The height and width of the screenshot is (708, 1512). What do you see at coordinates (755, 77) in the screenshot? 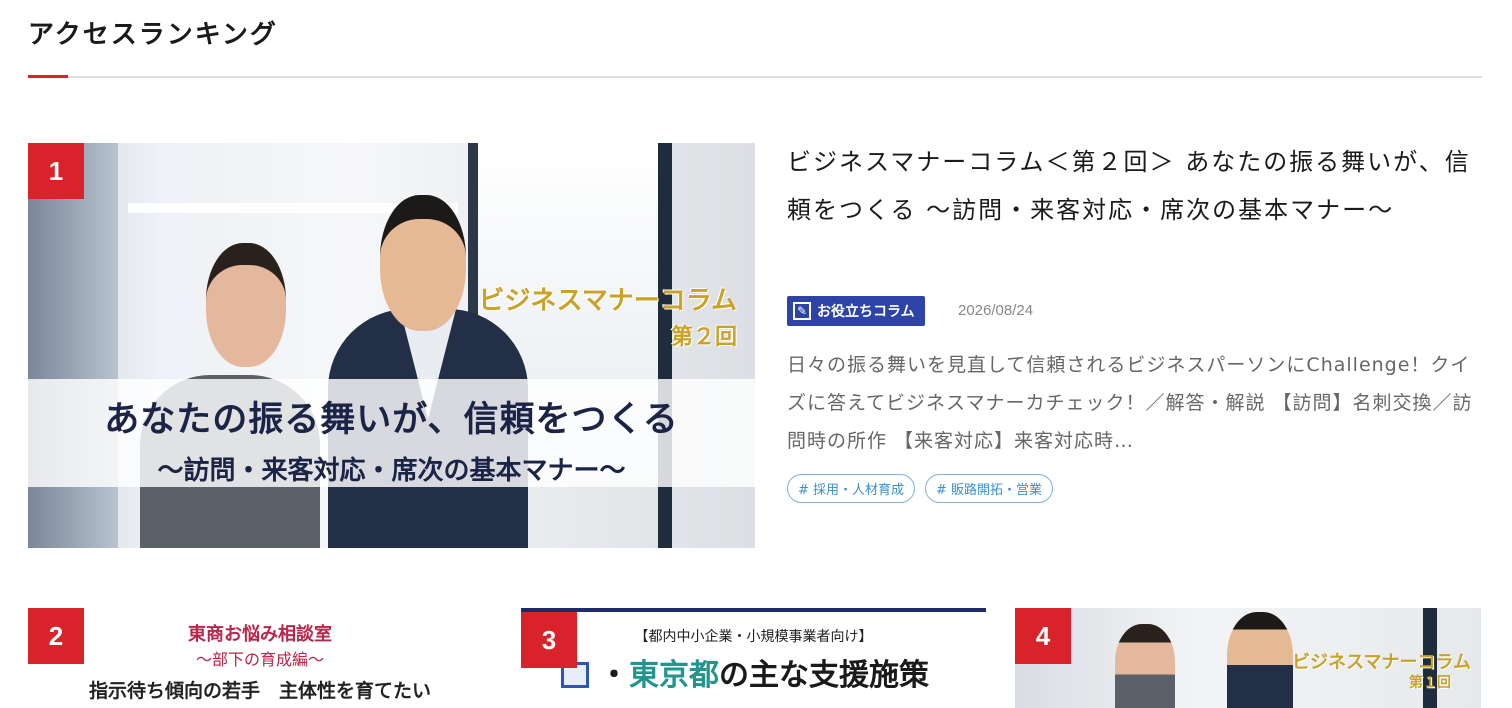
I see `title-divider` at bounding box center [755, 77].